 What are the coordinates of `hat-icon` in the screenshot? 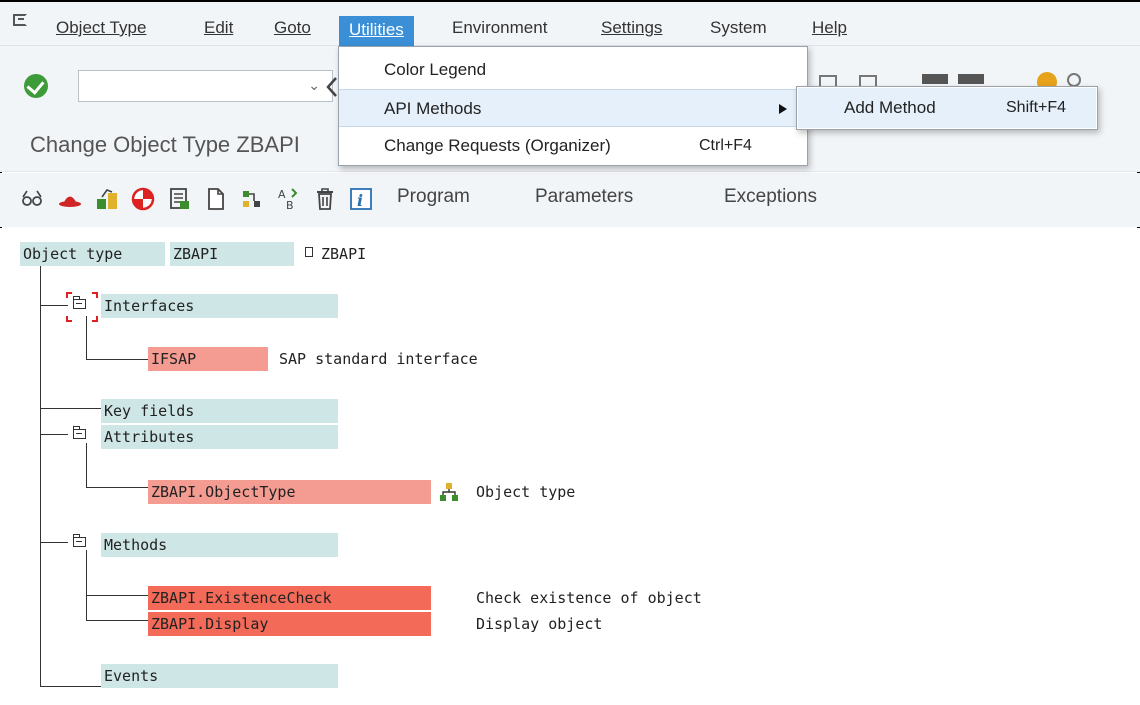 It's located at (70, 199).